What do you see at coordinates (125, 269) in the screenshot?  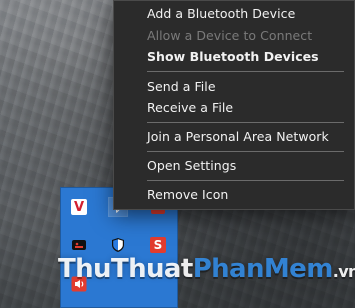 I see `watermark-part1: ThuThuat` at bounding box center [125, 269].